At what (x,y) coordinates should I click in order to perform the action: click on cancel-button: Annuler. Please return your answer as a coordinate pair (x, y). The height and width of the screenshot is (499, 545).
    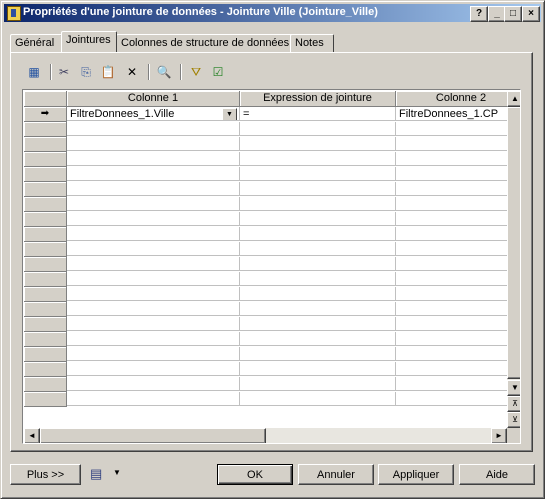
    Looking at the image, I should click on (336, 474).